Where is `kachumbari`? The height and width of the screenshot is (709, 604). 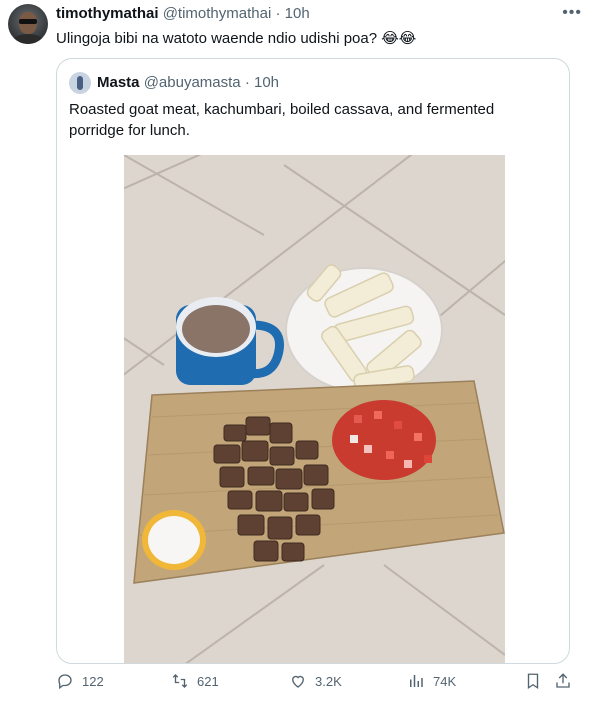
kachumbari is located at coordinates (384, 440).